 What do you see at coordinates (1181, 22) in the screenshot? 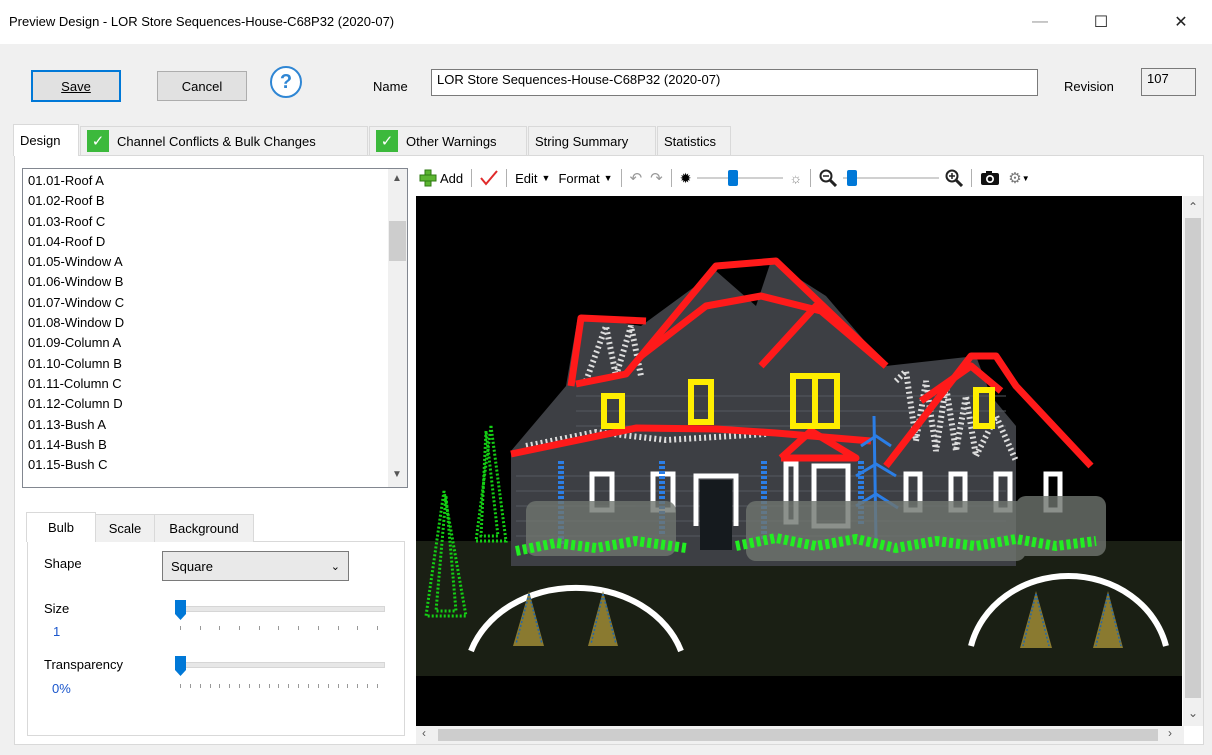
I see `close-button: ✕` at bounding box center [1181, 22].